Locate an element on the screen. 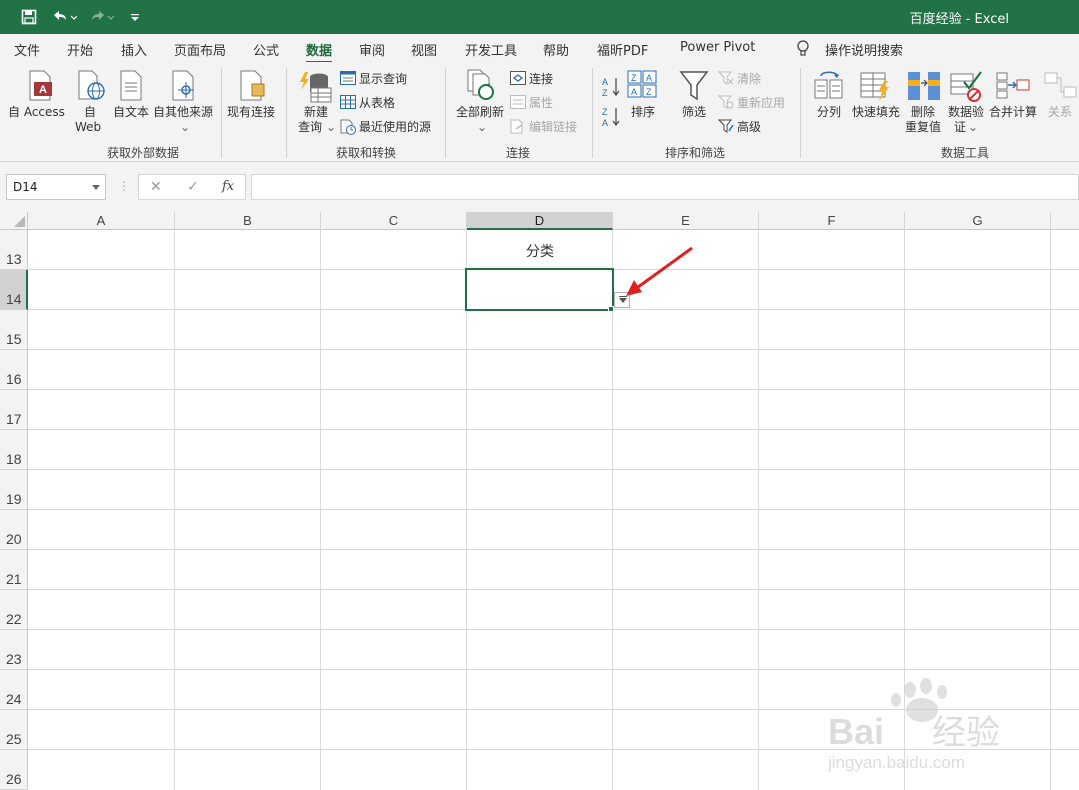 Image resolution: width=1079 pixels, height=790 pixels. clear-filter-button: 清除 is located at coordinates (749, 79).